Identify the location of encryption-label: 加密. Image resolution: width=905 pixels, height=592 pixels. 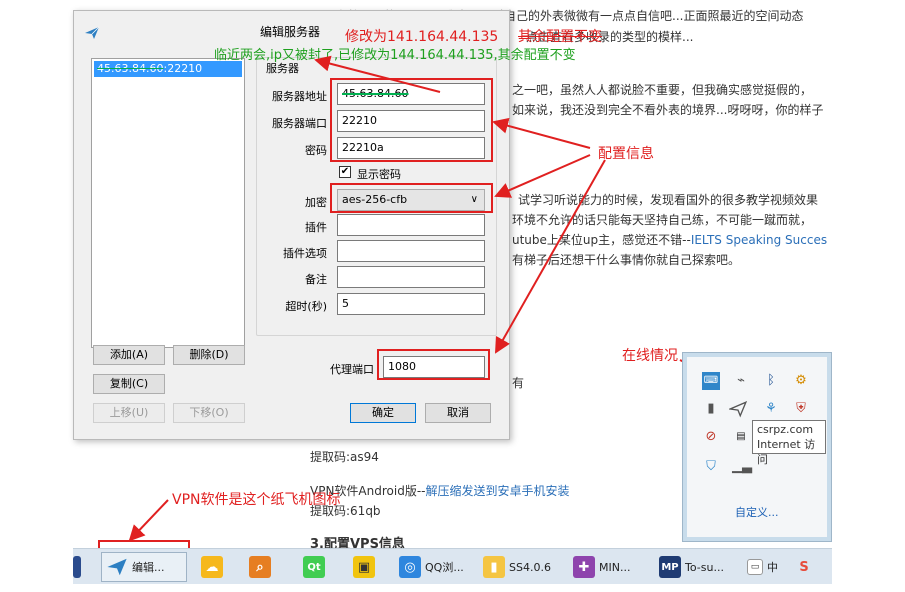
(316, 202).